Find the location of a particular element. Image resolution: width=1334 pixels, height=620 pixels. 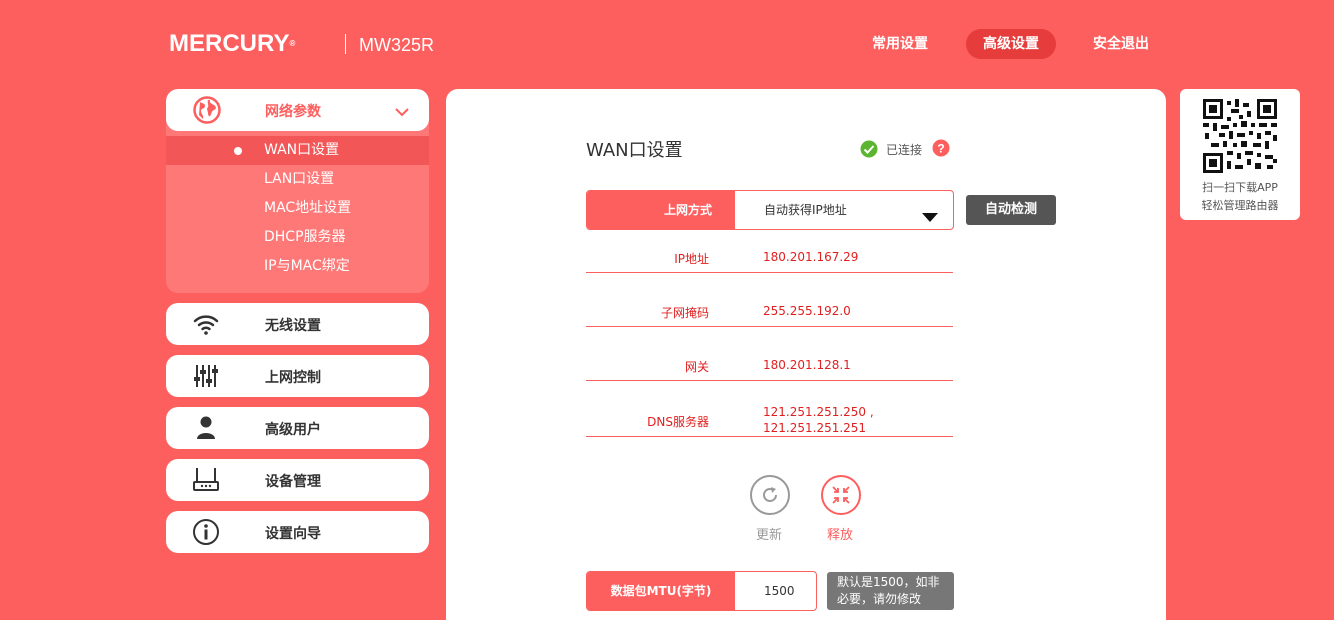

wan-type-select: 上网方式 自动获得IP地址 is located at coordinates (770, 210).